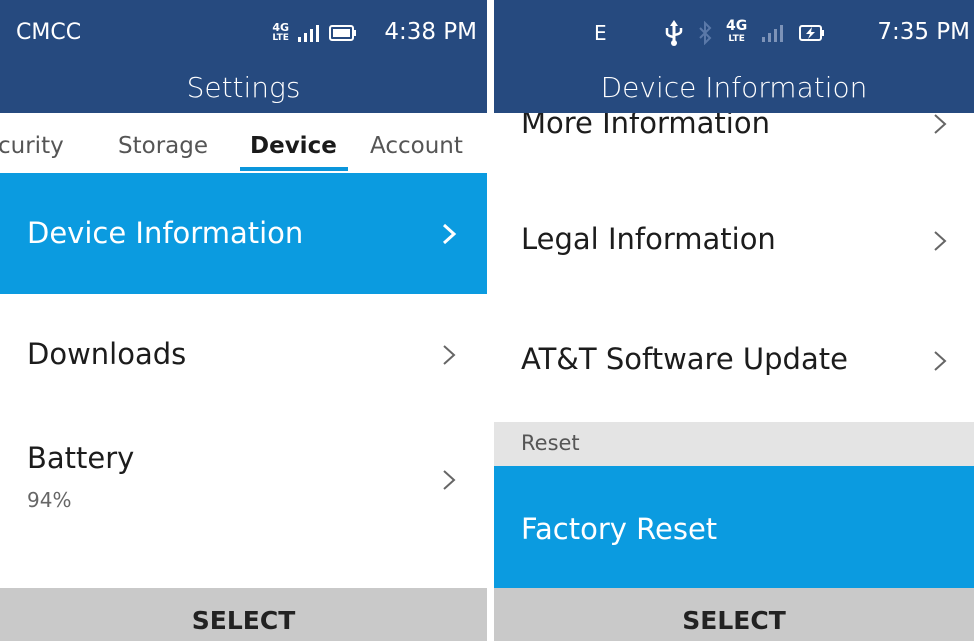 This screenshot has height=641, width=974. I want to click on downloads-item: Downloads, so click(243, 354).